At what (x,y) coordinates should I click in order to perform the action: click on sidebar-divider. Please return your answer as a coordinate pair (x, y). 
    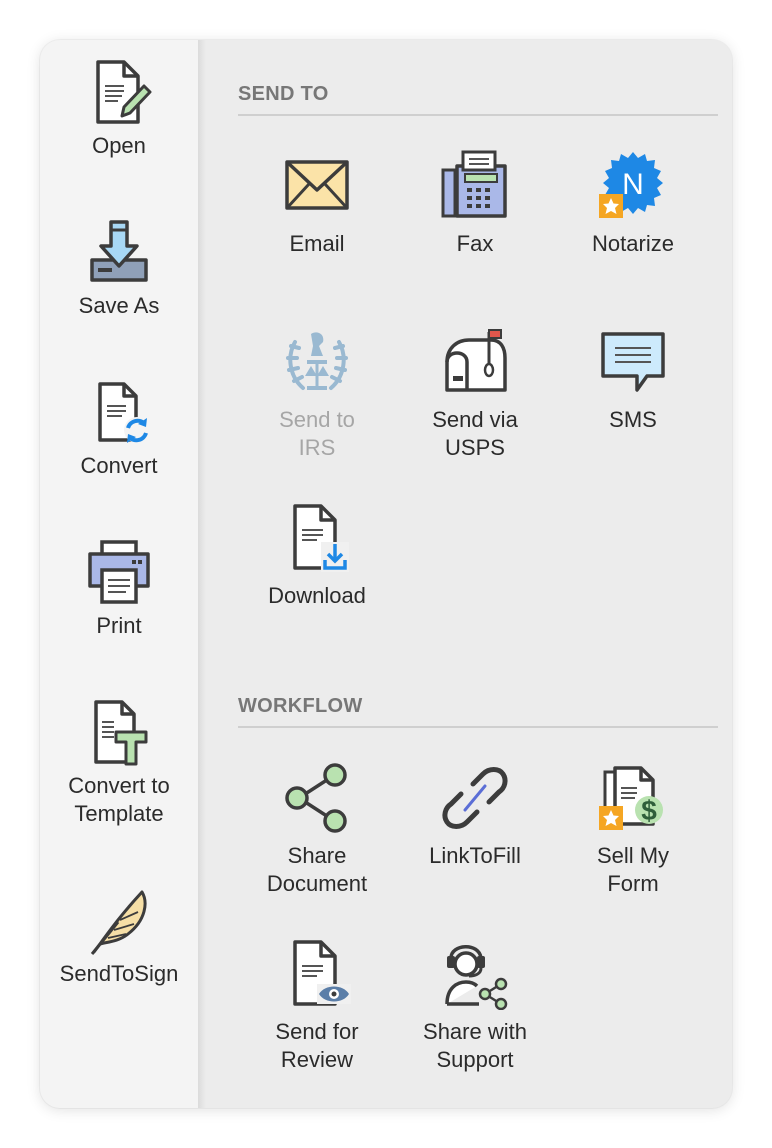
    Looking at the image, I should click on (202, 574).